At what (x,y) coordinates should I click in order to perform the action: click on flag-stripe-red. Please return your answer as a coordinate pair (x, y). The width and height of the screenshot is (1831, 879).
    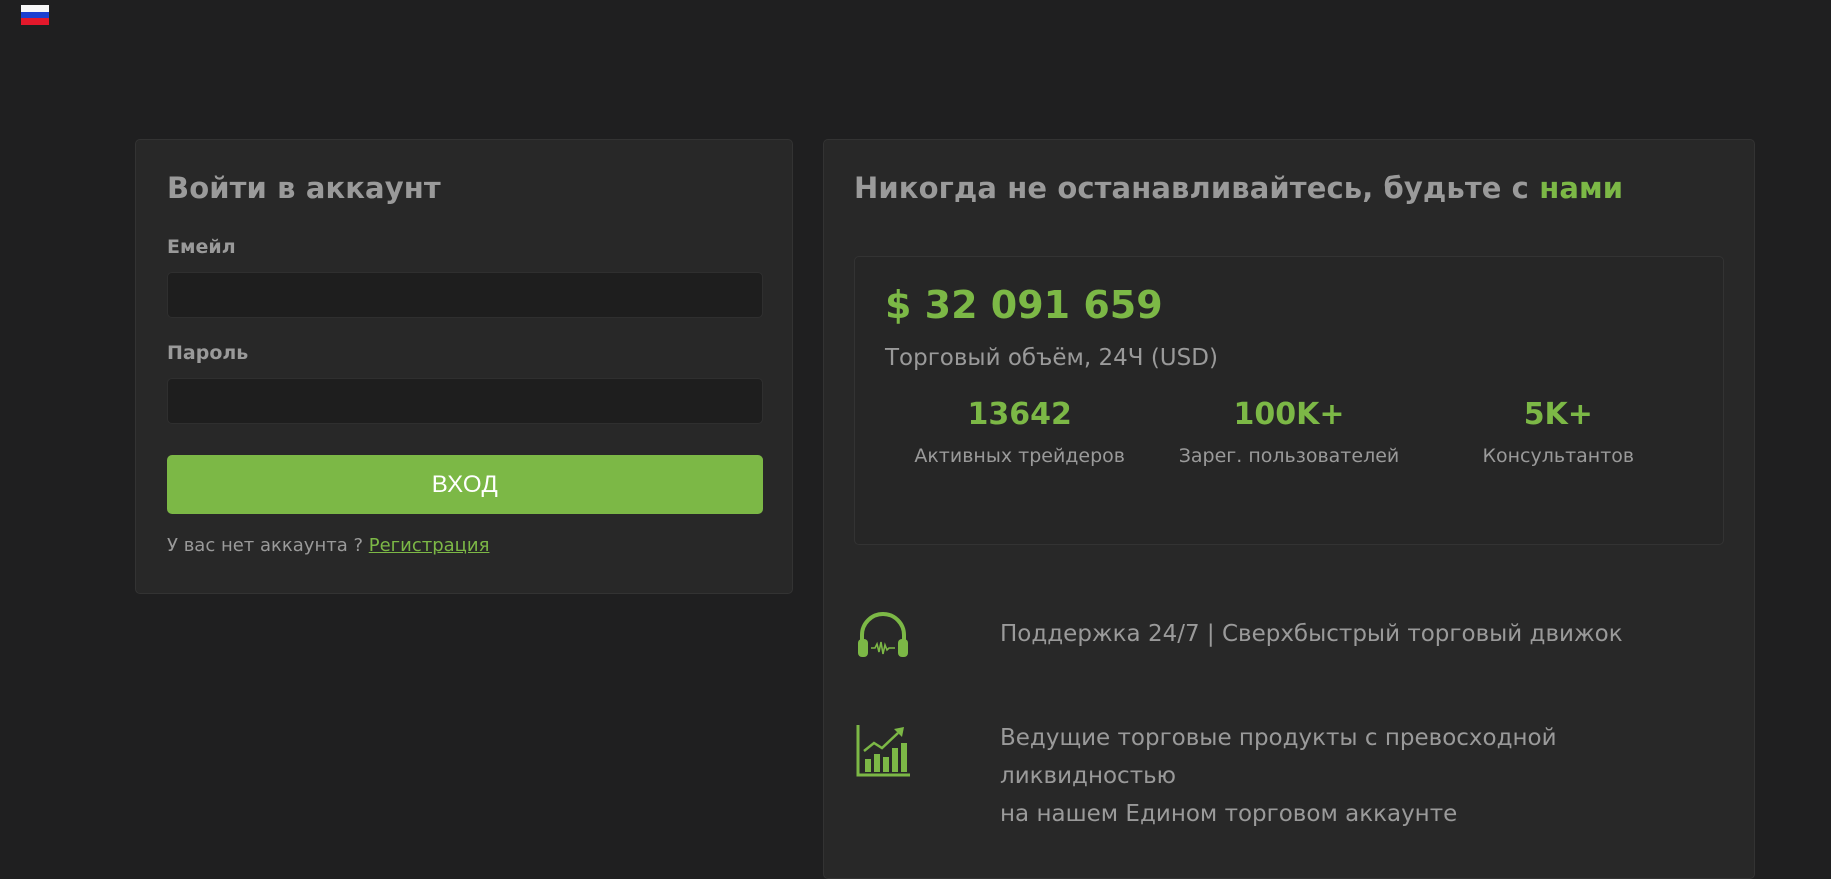
    Looking at the image, I should click on (35, 21).